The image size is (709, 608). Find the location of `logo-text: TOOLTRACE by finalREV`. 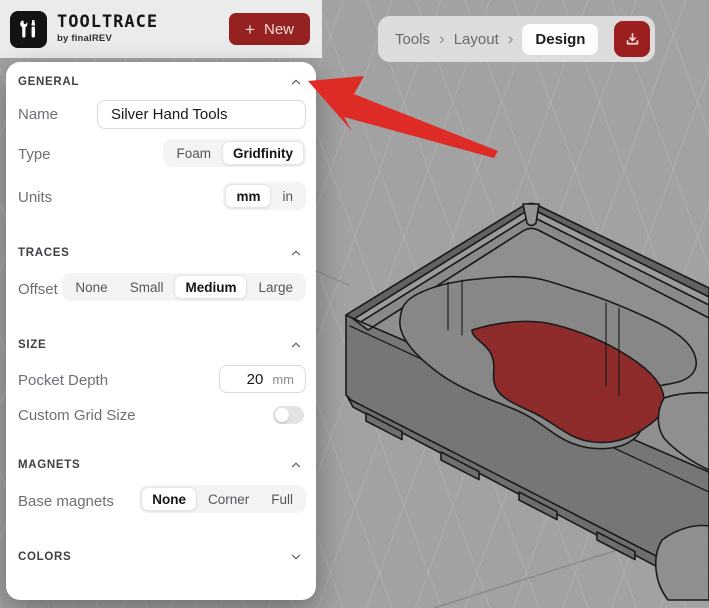

logo-text: TOOLTRACE by finalREV is located at coordinates (107, 29).